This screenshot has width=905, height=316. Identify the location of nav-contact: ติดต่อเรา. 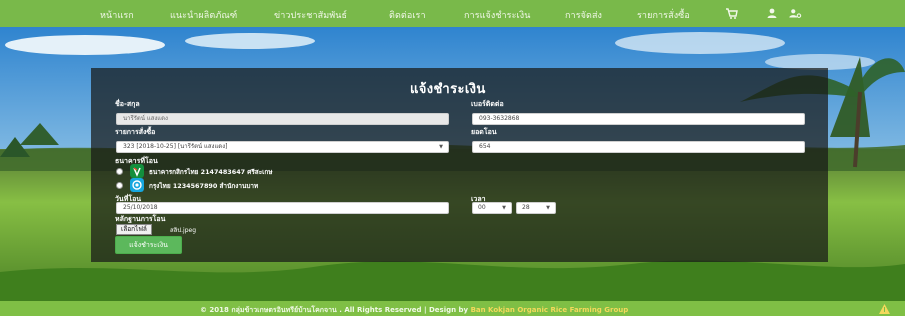
(407, 15).